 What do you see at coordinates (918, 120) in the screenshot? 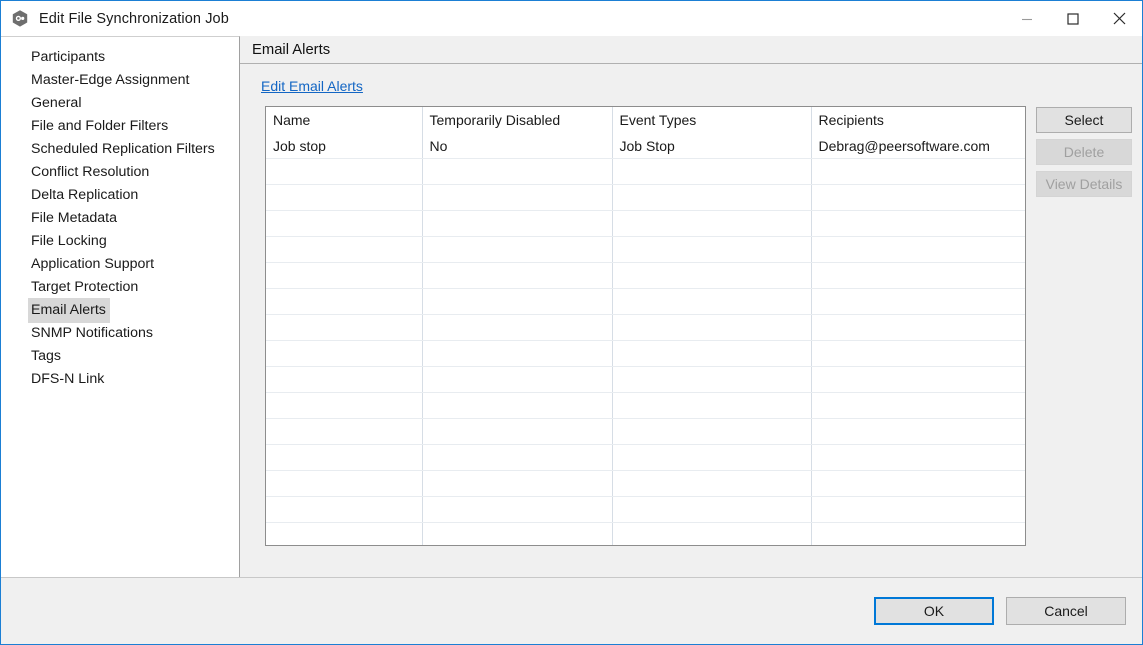
I see `column-header: Recipients` at bounding box center [918, 120].